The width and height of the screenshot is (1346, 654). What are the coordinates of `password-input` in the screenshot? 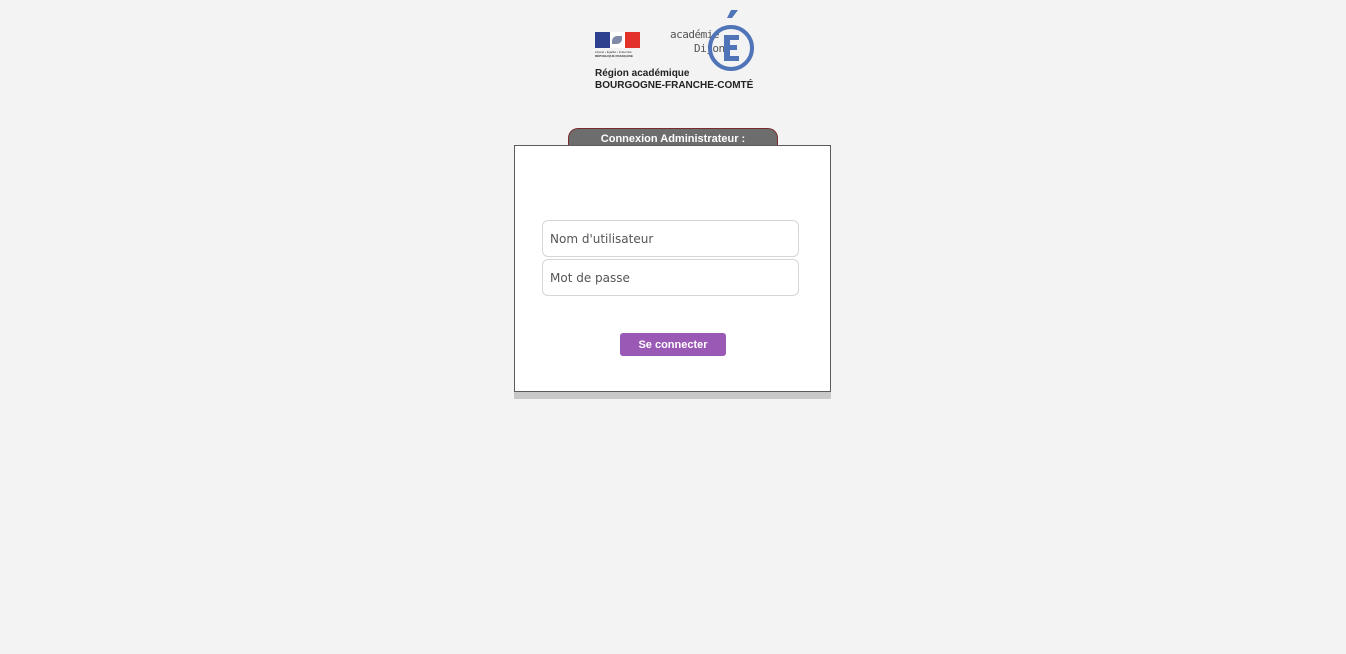 It's located at (670, 277).